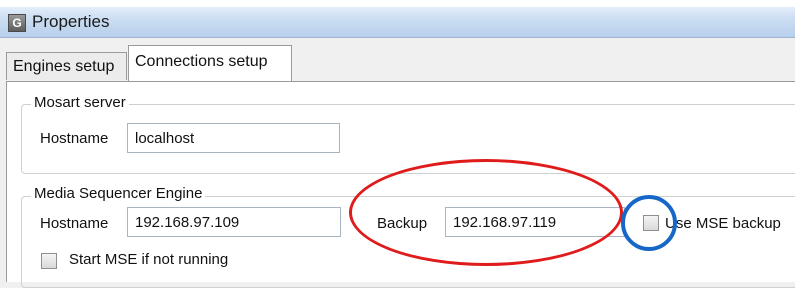  I want to click on window-title: Properties, so click(71, 21).